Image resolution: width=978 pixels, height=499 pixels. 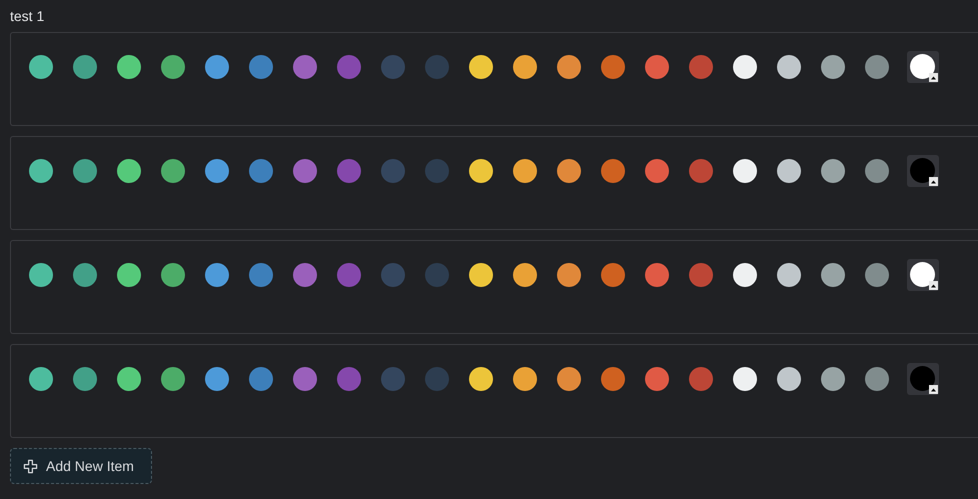 What do you see at coordinates (30, 466) in the screenshot?
I see `plus-icon` at bounding box center [30, 466].